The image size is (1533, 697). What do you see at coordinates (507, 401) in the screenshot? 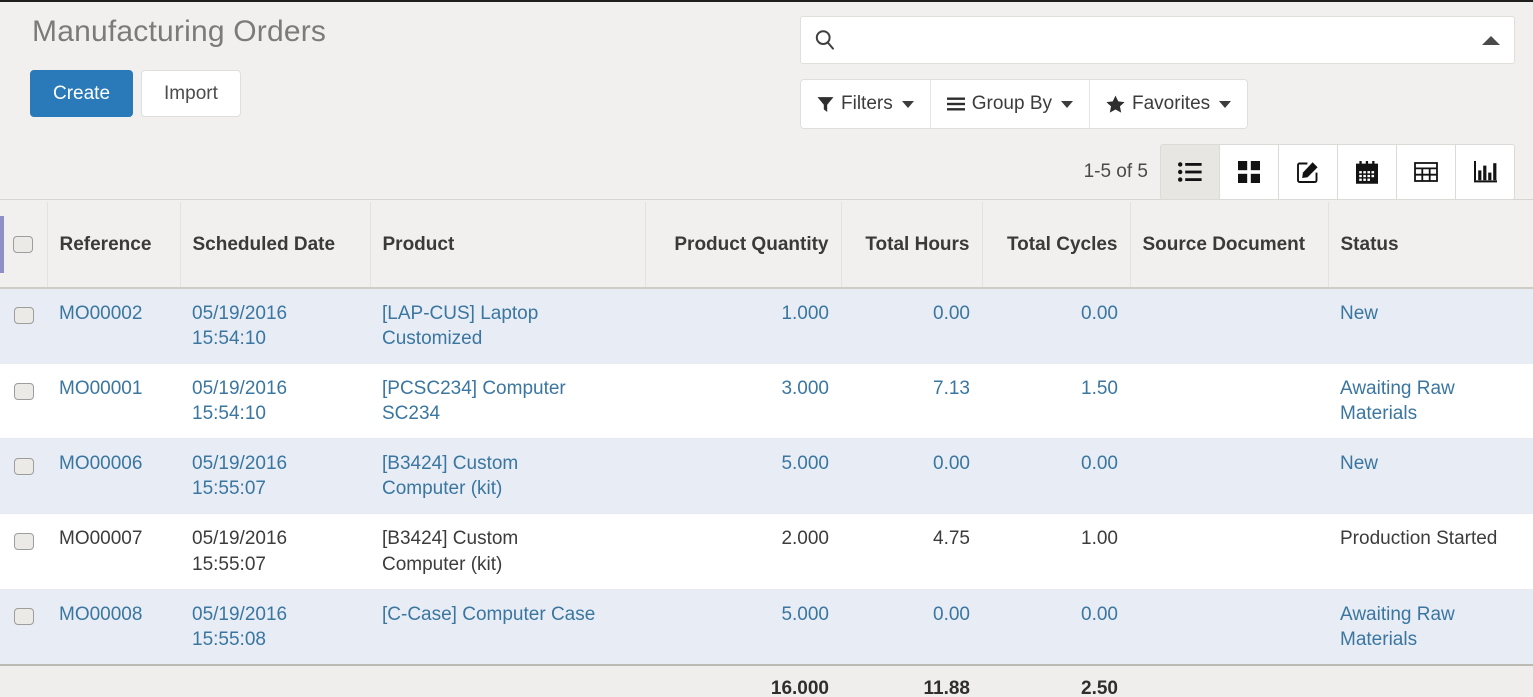
I see `cell-product: [PCSC234] Computer SC234` at bounding box center [507, 401].